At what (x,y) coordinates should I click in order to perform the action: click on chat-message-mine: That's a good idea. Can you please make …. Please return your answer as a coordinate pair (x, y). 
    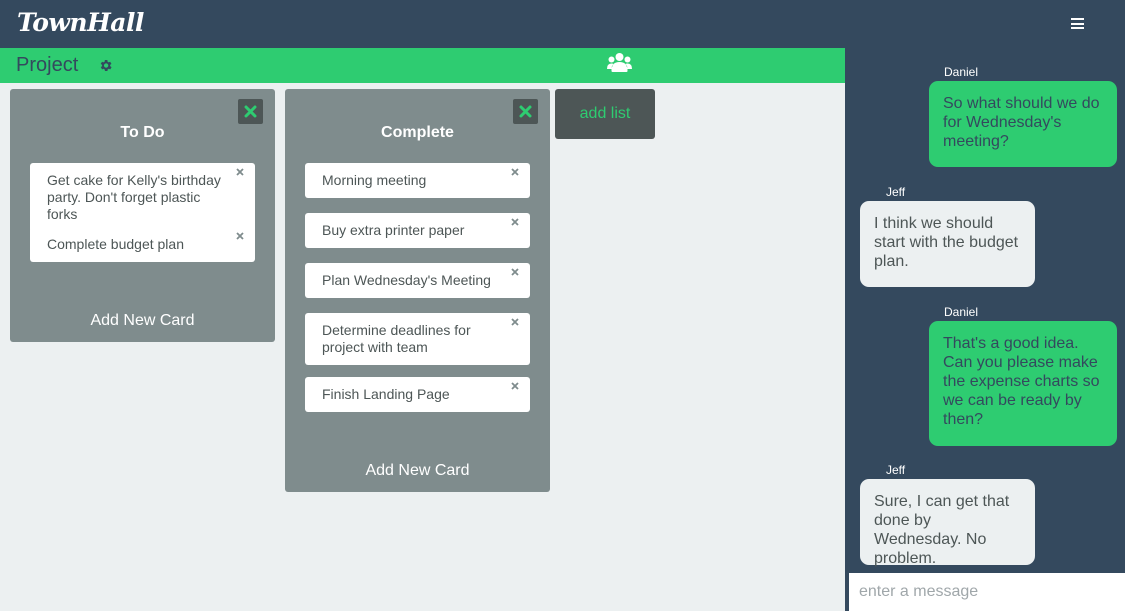
    Looking at the image, I should click on (1023, 383).